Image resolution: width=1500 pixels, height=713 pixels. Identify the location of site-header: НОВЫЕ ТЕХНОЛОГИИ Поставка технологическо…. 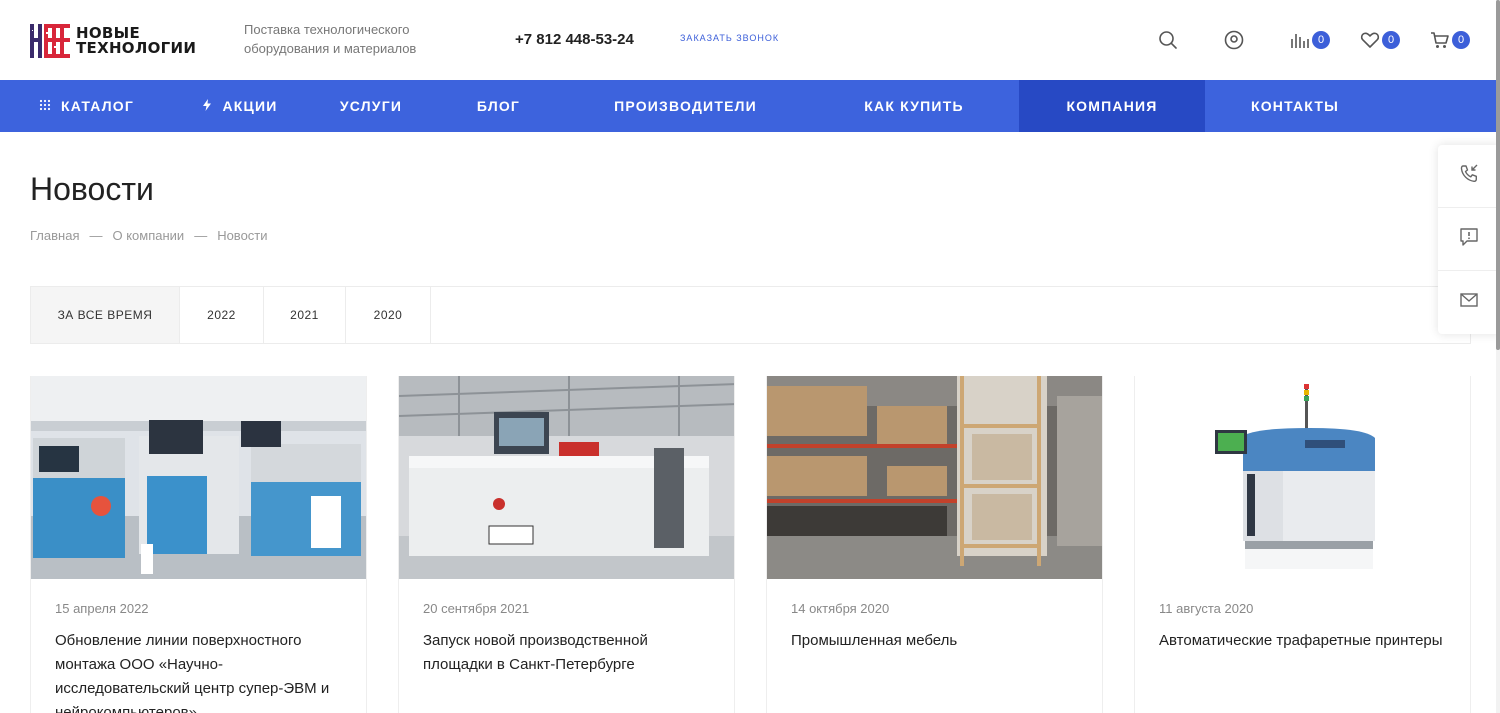
(750, 40).